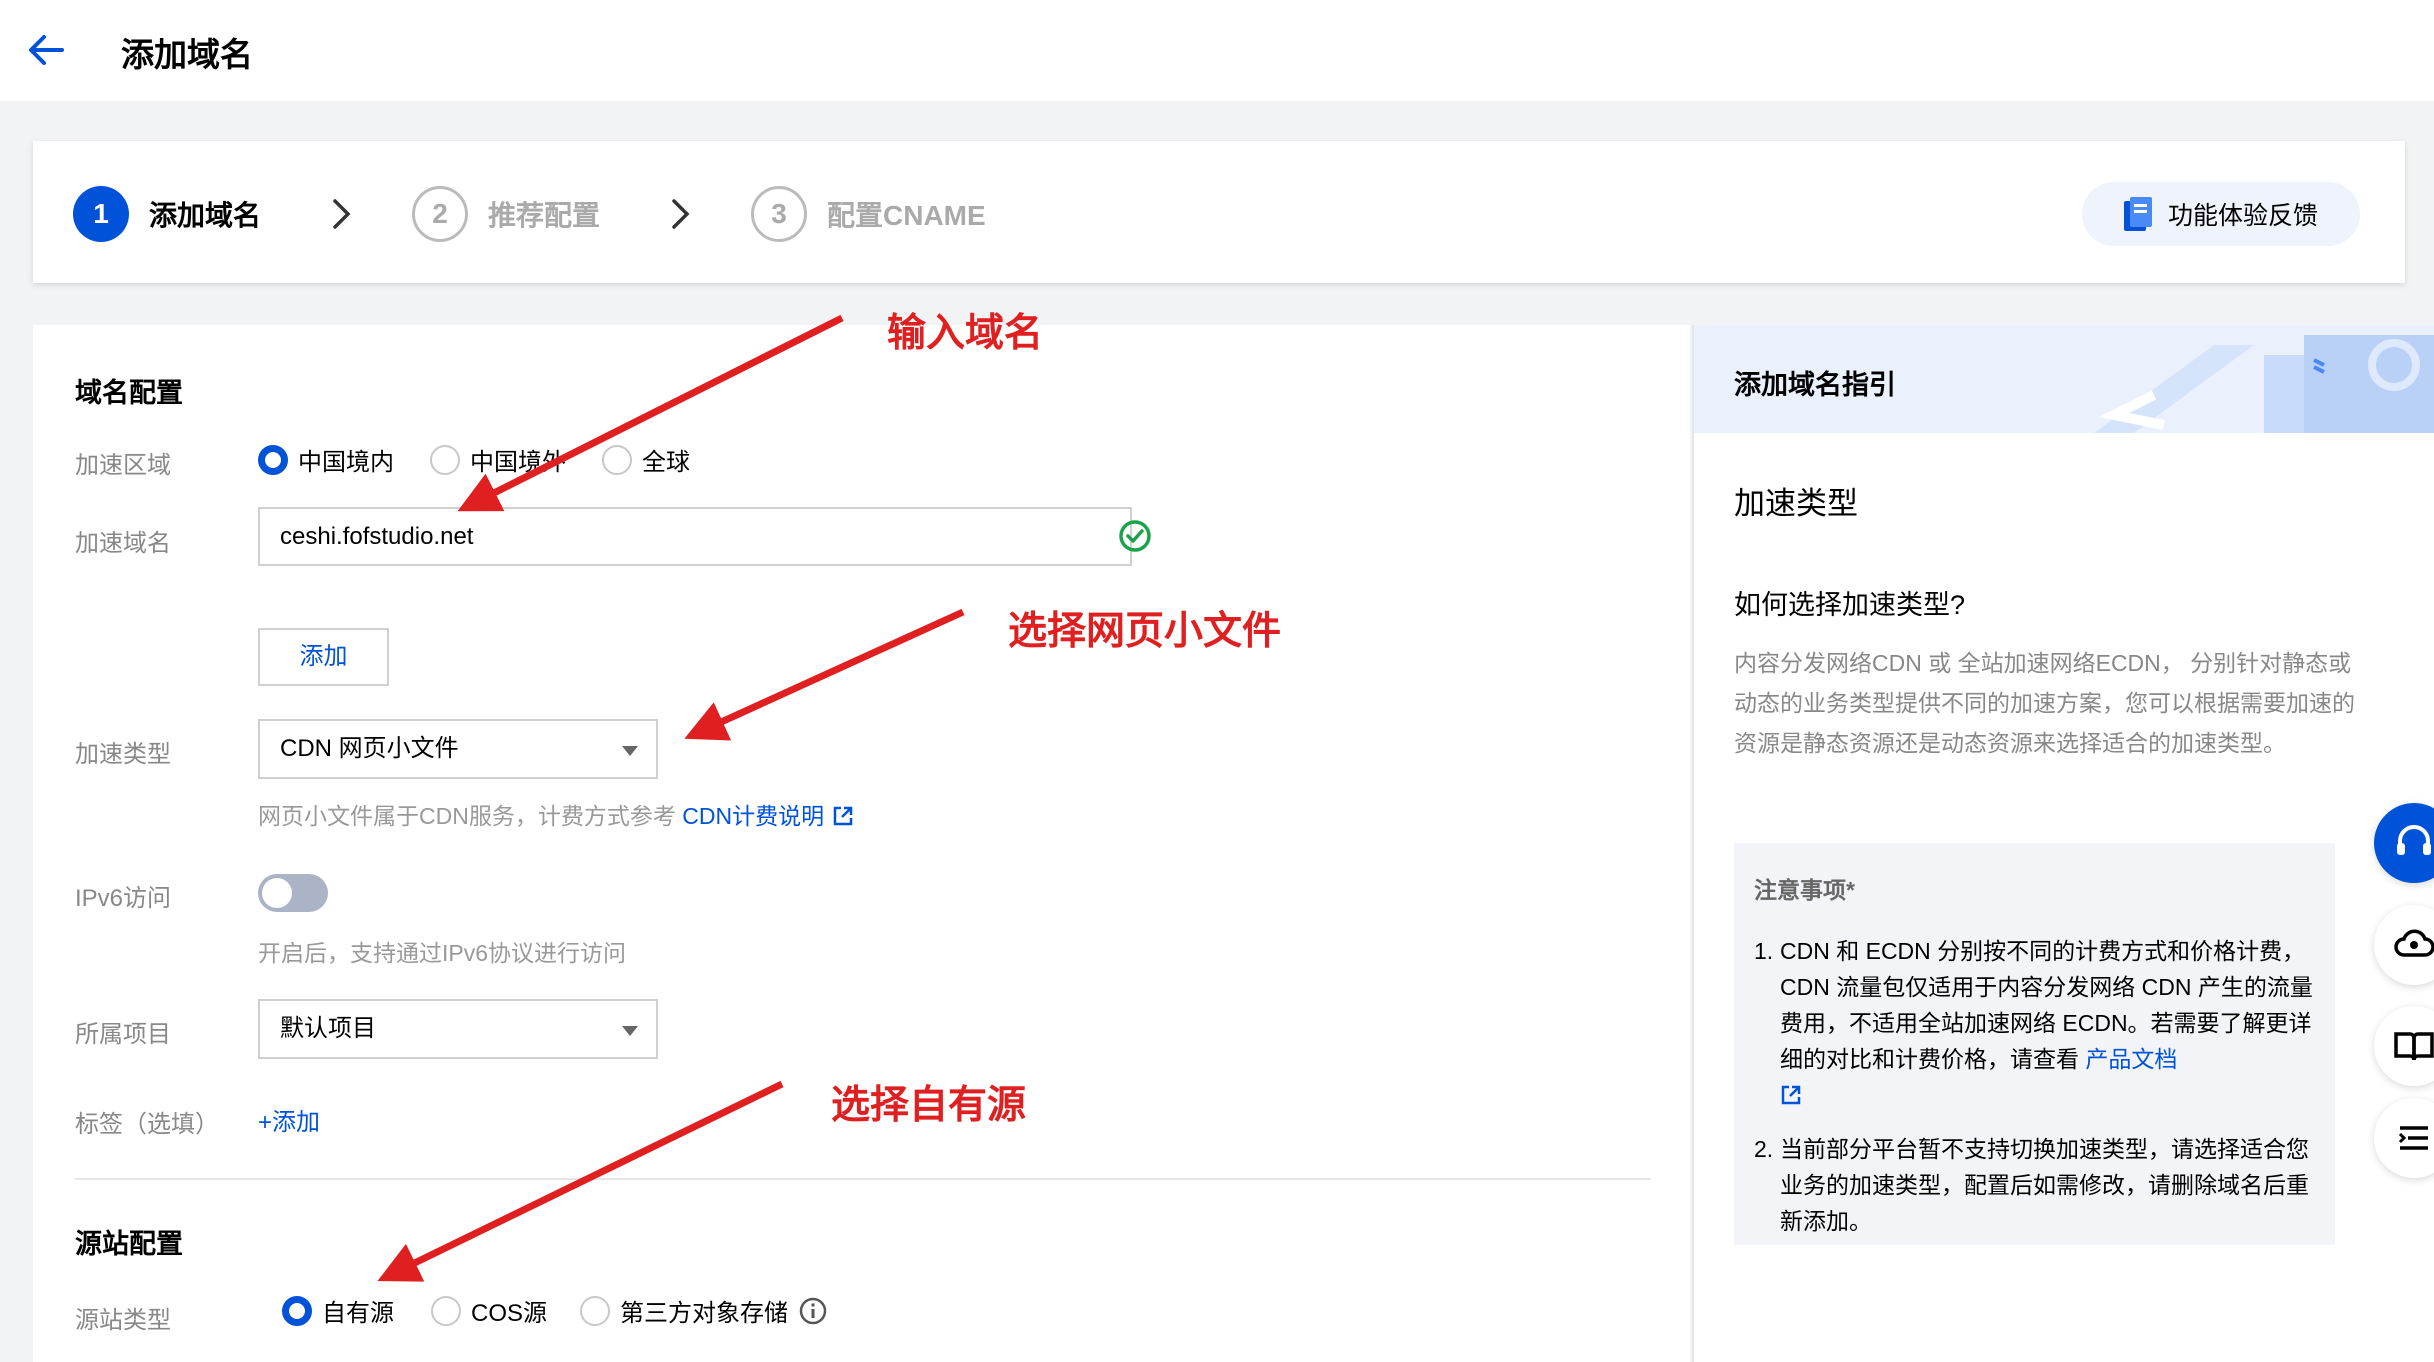 Image resolution: width=2434 pixels, height=1362 pixels. Describe the element at coordinates (358, 1313) in the screenshot. I see `origin-option-label: 自有源` at that location.